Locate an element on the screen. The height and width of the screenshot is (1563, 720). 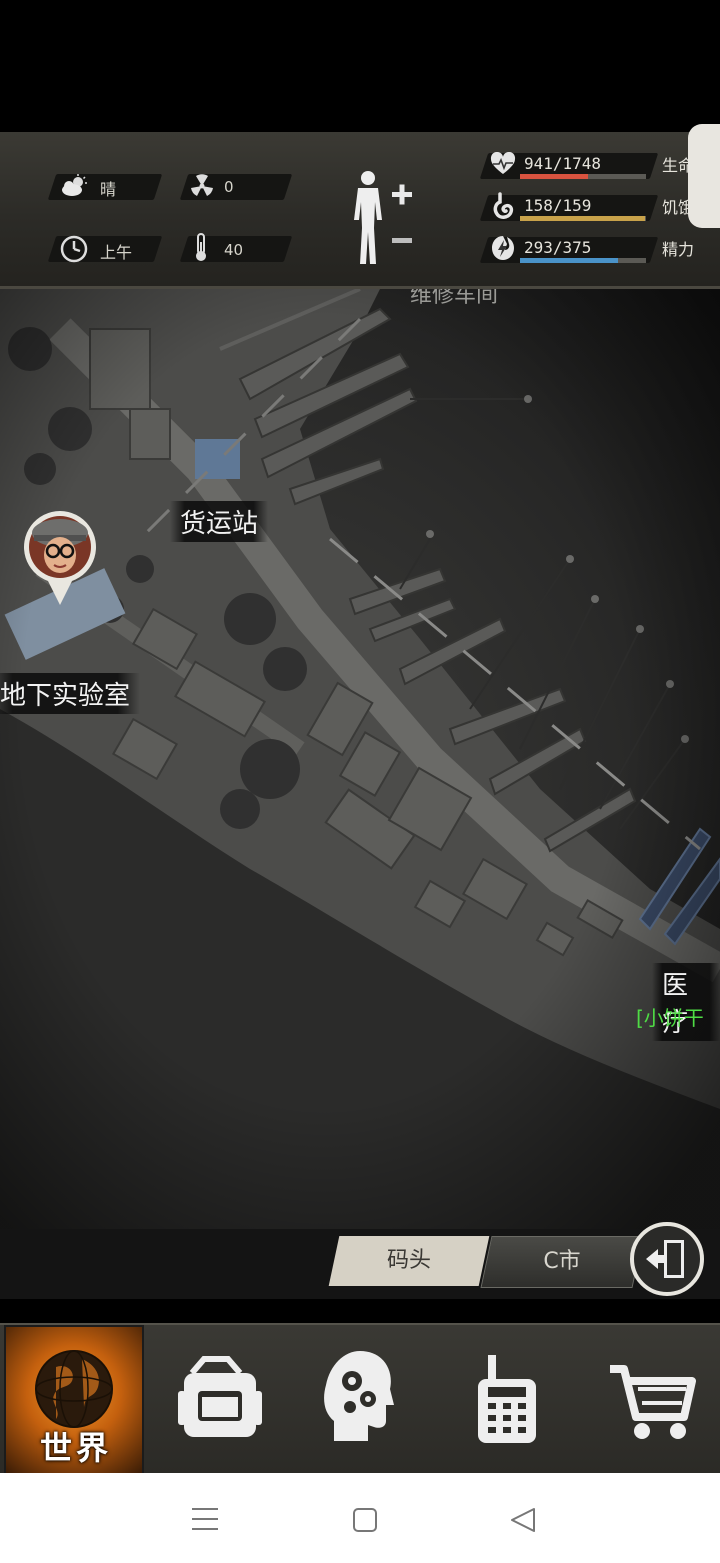
nav-world-label: 世界 is located at coordinates (75, 1448).